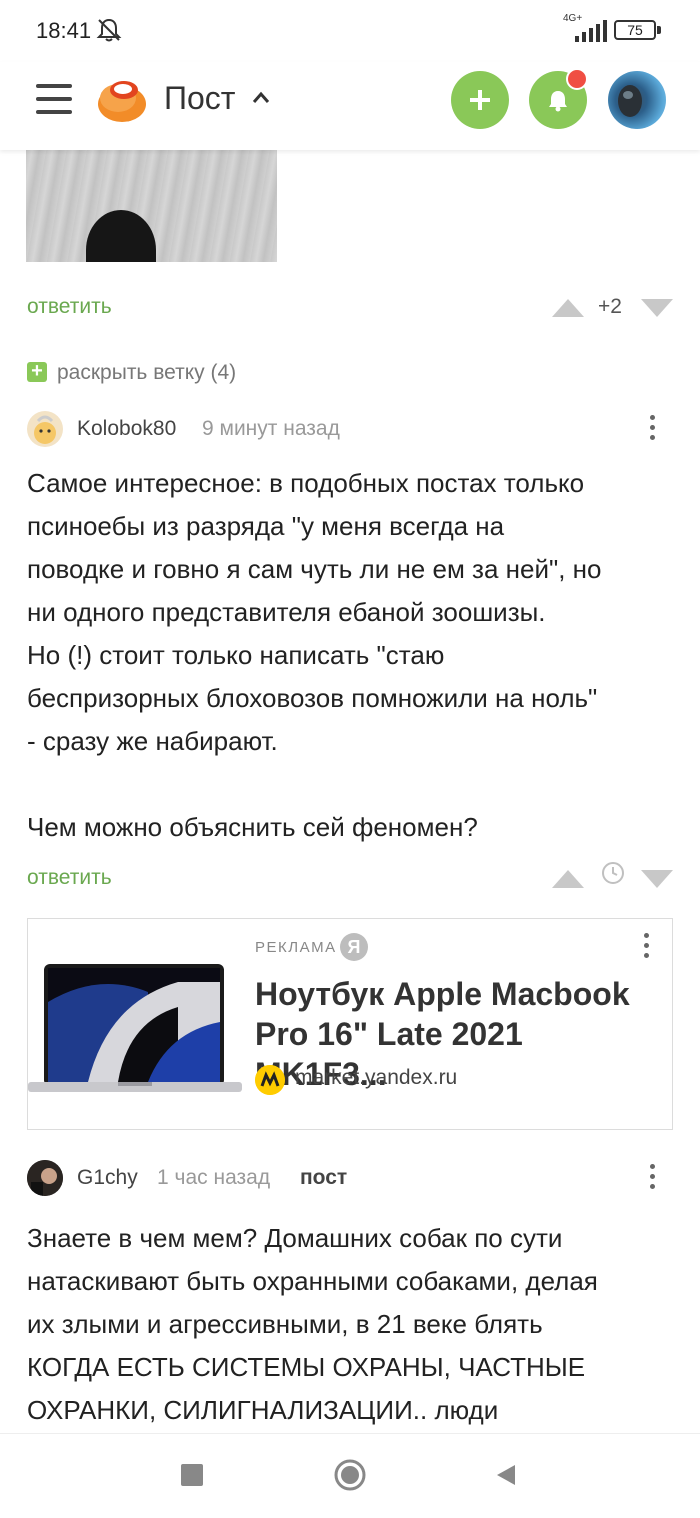  Describe the element at coordinates (659, 30) in the screenshot. I see `battery-nub` at that location.